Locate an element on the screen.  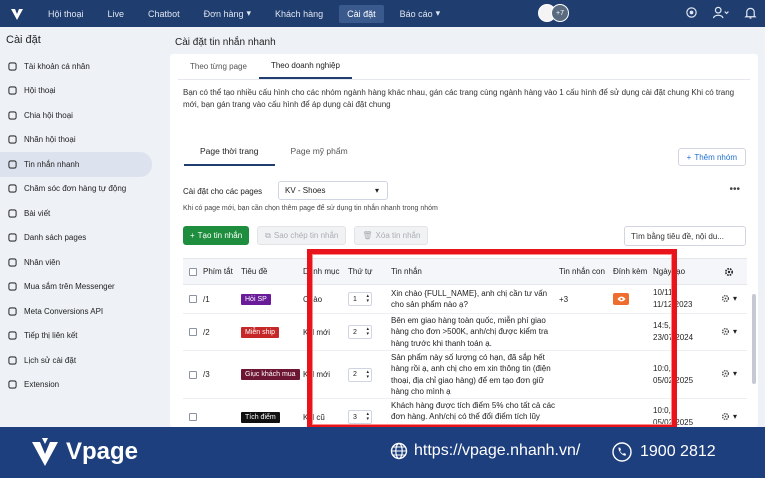
pages-icon is located at coordinates (12, 238).